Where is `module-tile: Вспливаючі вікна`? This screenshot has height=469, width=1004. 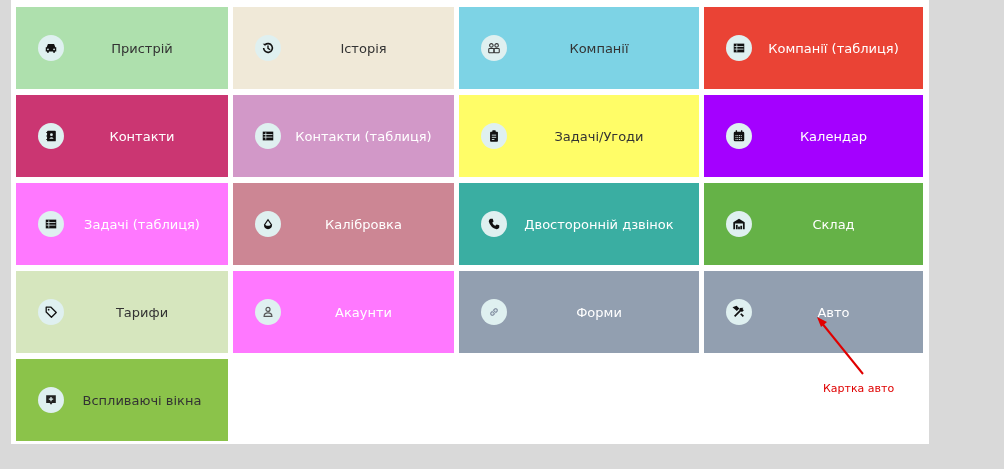
module-tile: Вспливаючі вікна is located at coordinates (122, 400).